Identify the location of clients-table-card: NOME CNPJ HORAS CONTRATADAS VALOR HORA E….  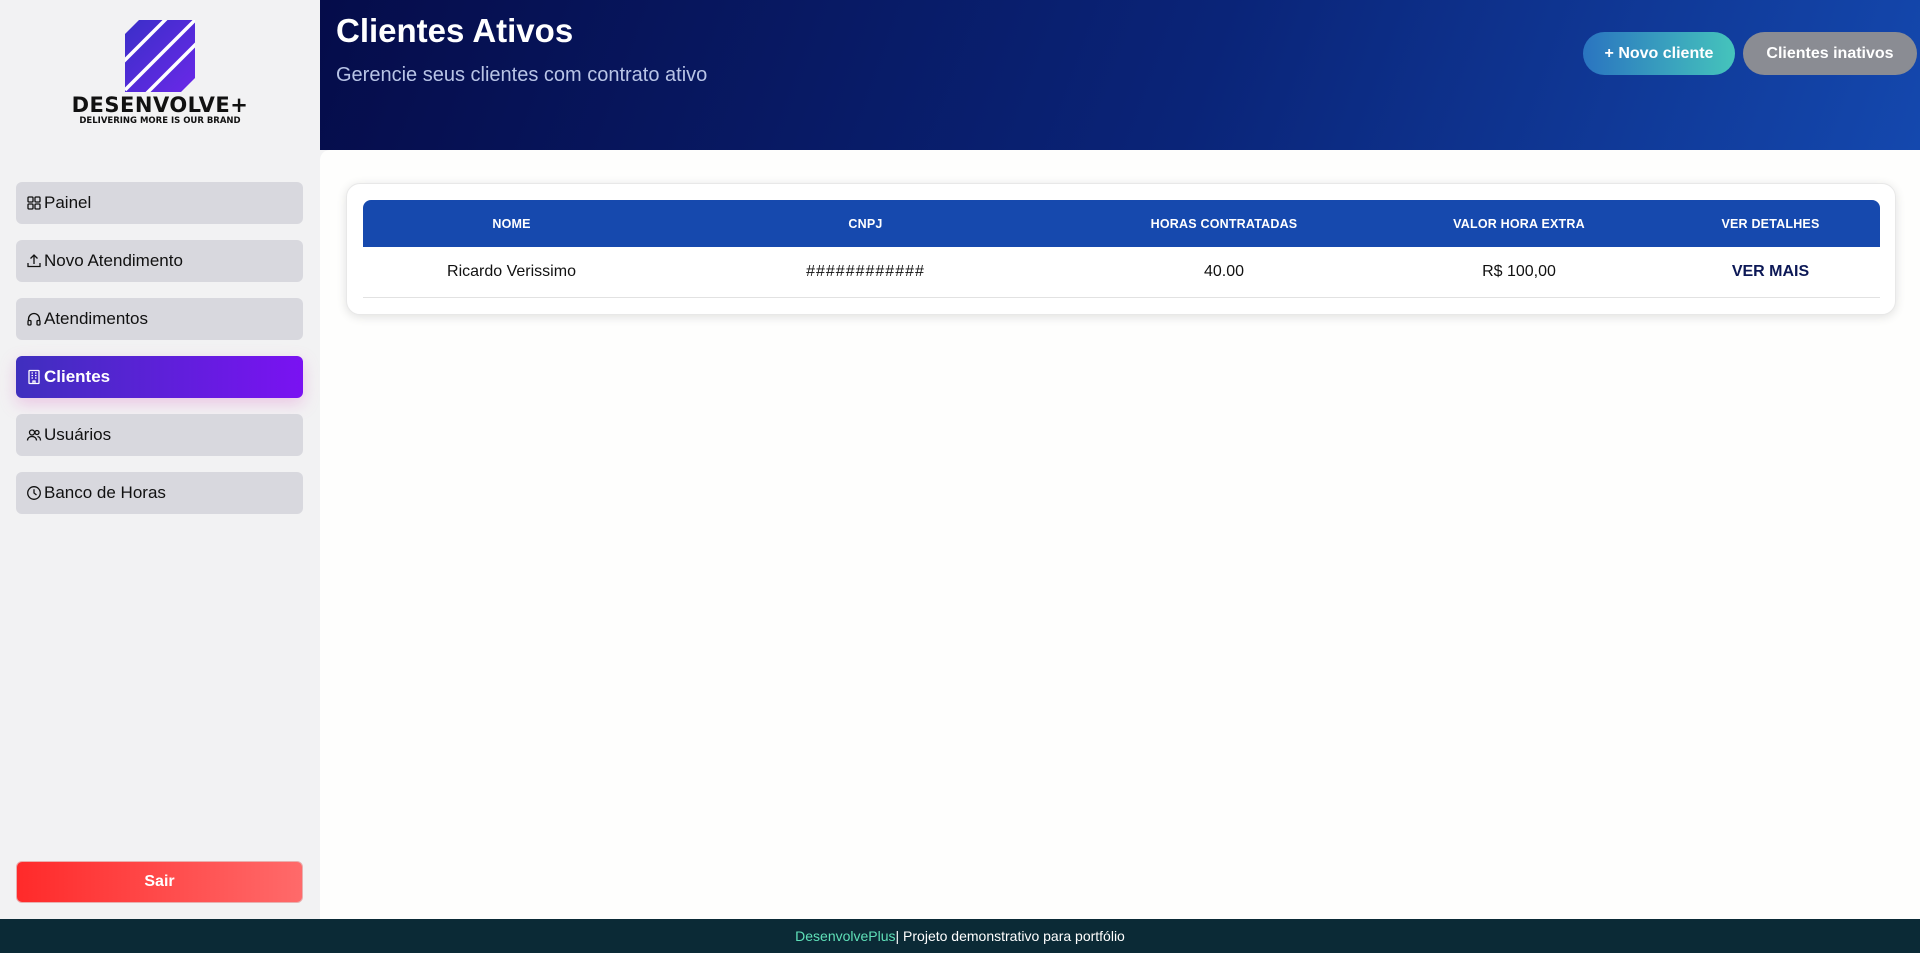
(1121, 249).